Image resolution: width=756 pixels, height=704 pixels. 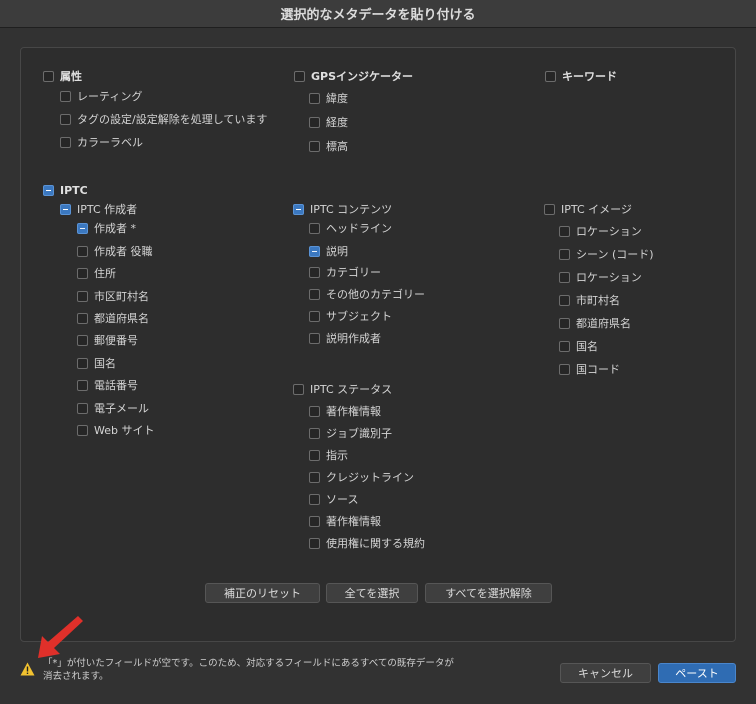 What do you see at coordinates (107, 340) in the screenshot?
I see `checkbox-postal-code: 郵便番号` at bounding box center [107, 340].